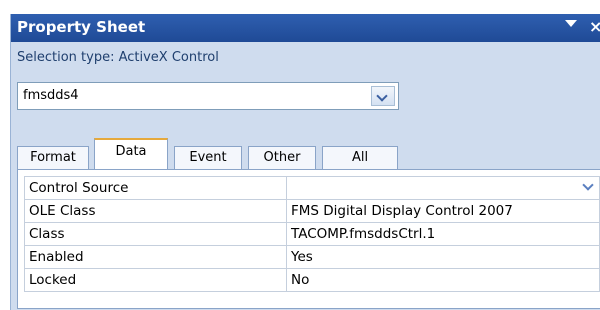 The image size is (600, 310). What do you see at coordinates (208, 158) in the screenshot?
I see `tab-event: Event` at bounding box center [208, 158].